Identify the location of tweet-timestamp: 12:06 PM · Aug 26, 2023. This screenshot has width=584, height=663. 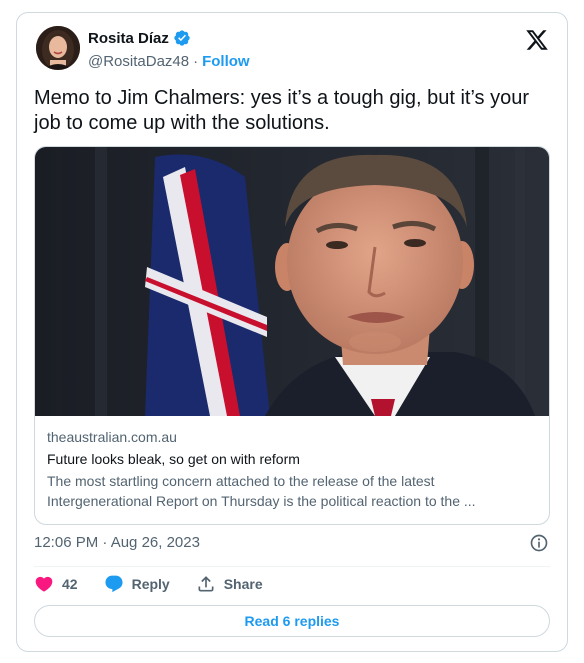
(117, 542).